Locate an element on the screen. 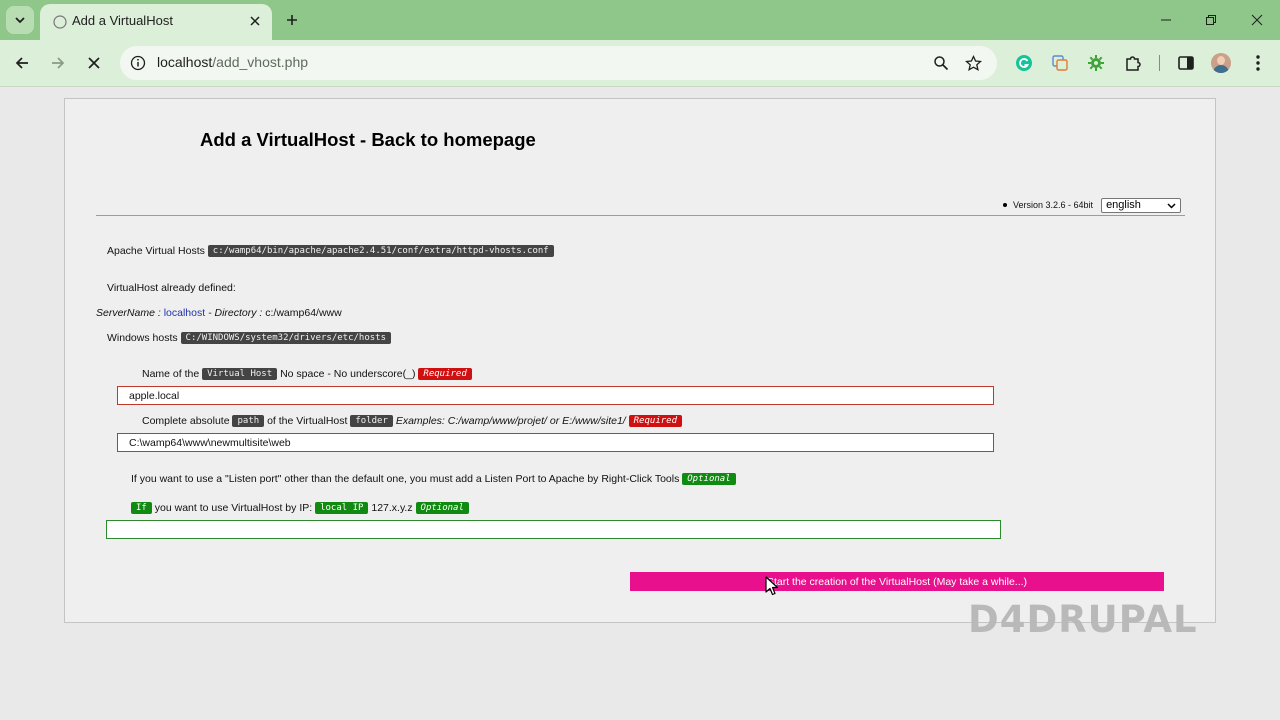  window-close-button is located at coordinates (1257, 20).